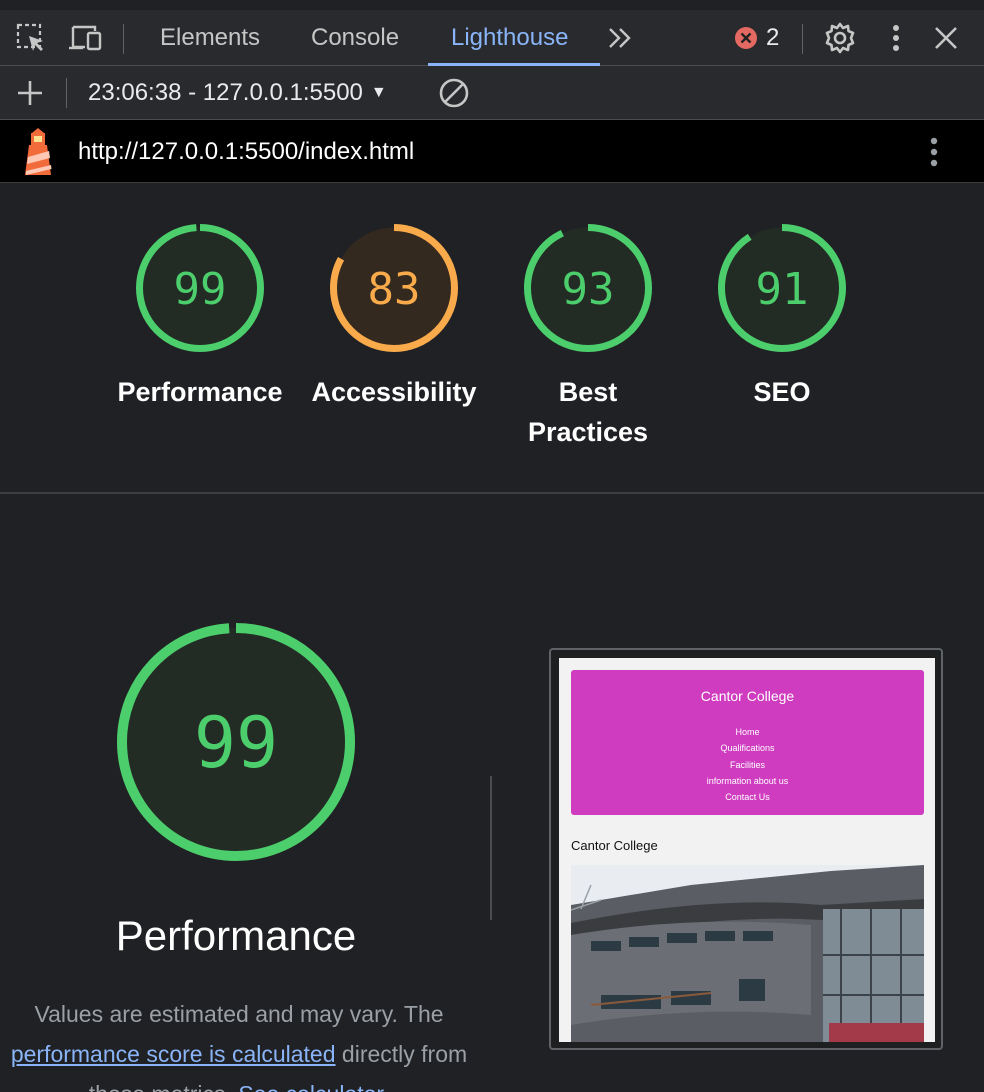 This screenshot has height=1092, width=984. I want to click on more-tabs-icon, so click(620, 38).